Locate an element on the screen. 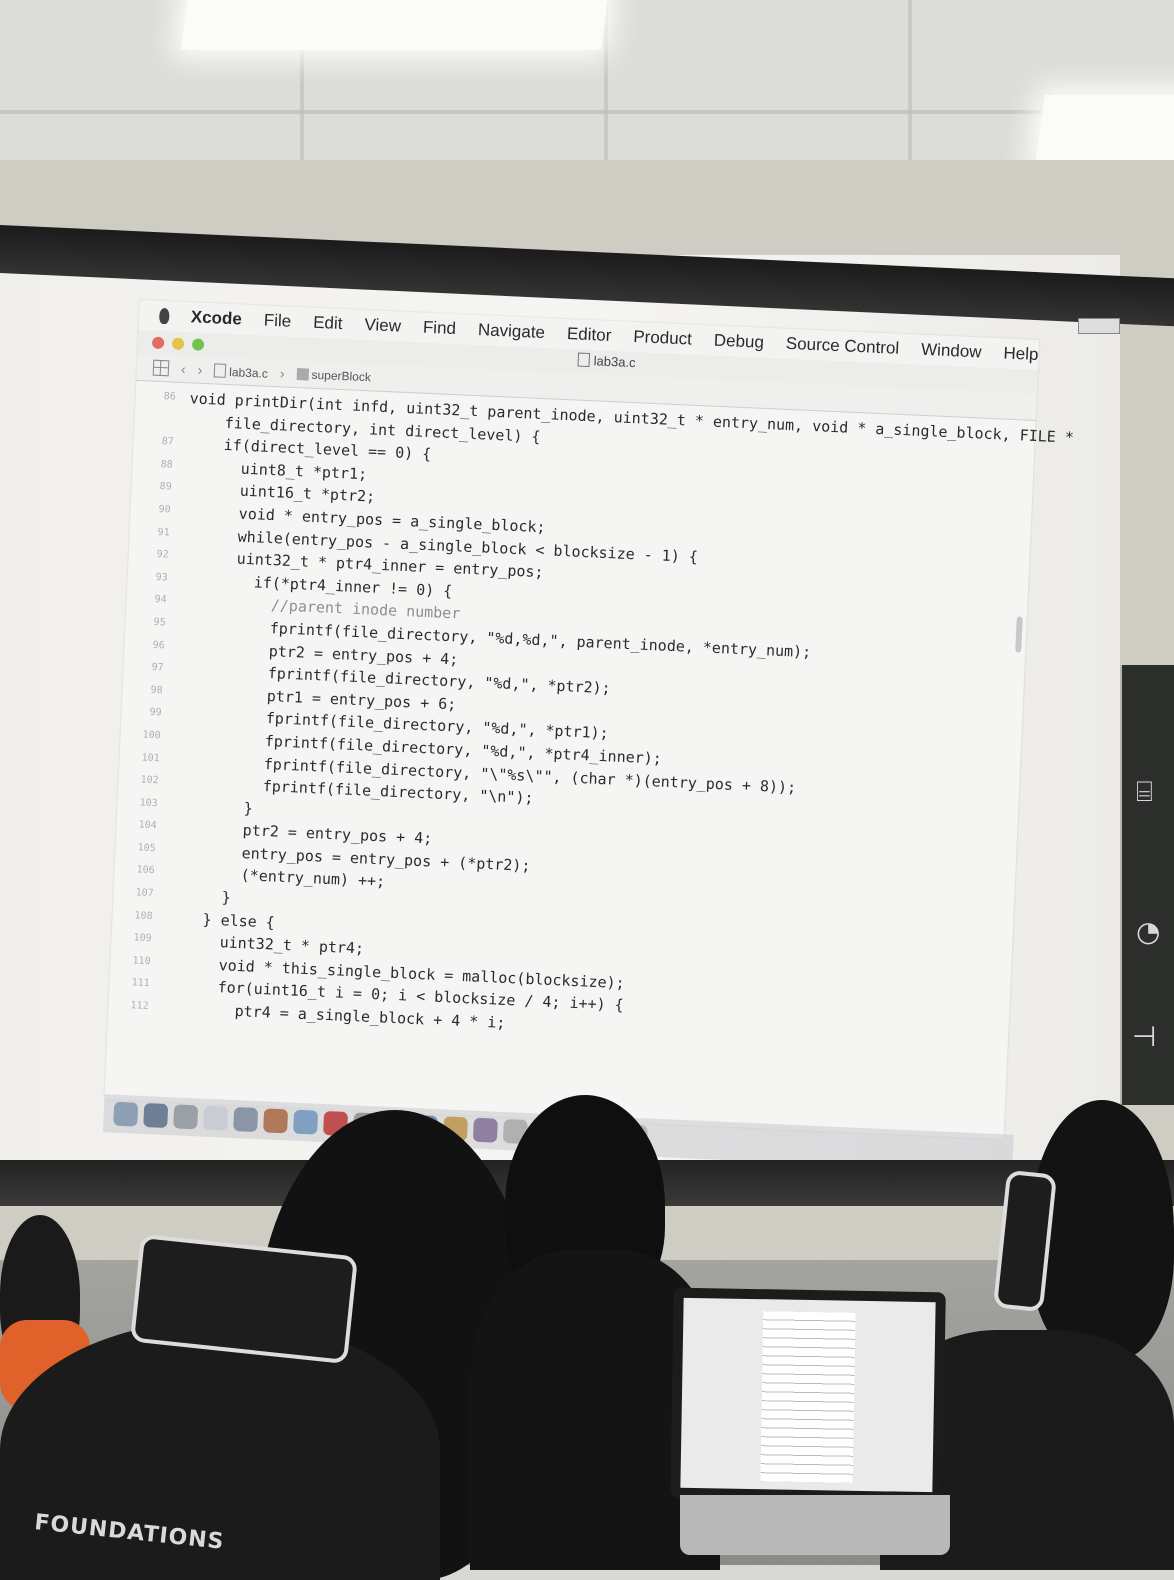 This screenshot has width=1174, height=1580. student-right is located at coordinates (1102, 1230).